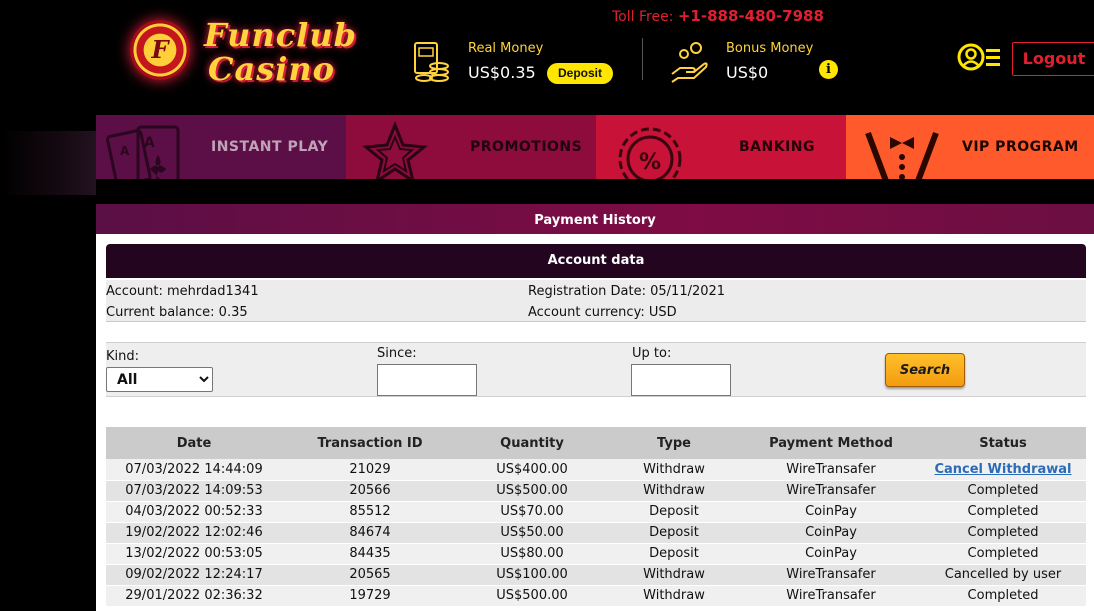 The width and height of the screenshot is (1094, 611). What do you see at coordinates (532, 575) in the screenshot?
I see `cell-quantity: US$100.00` at bounding box center [532, 575].